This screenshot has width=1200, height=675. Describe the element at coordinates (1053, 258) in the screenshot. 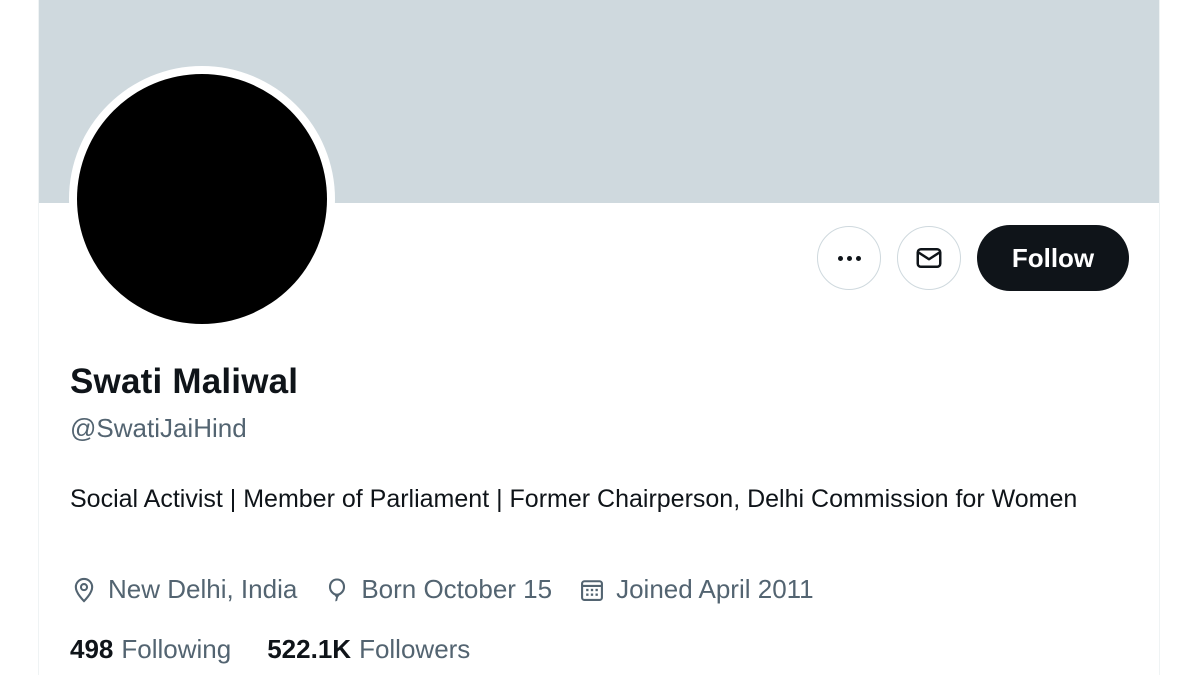

I see `follow-button: Follow` at that location.